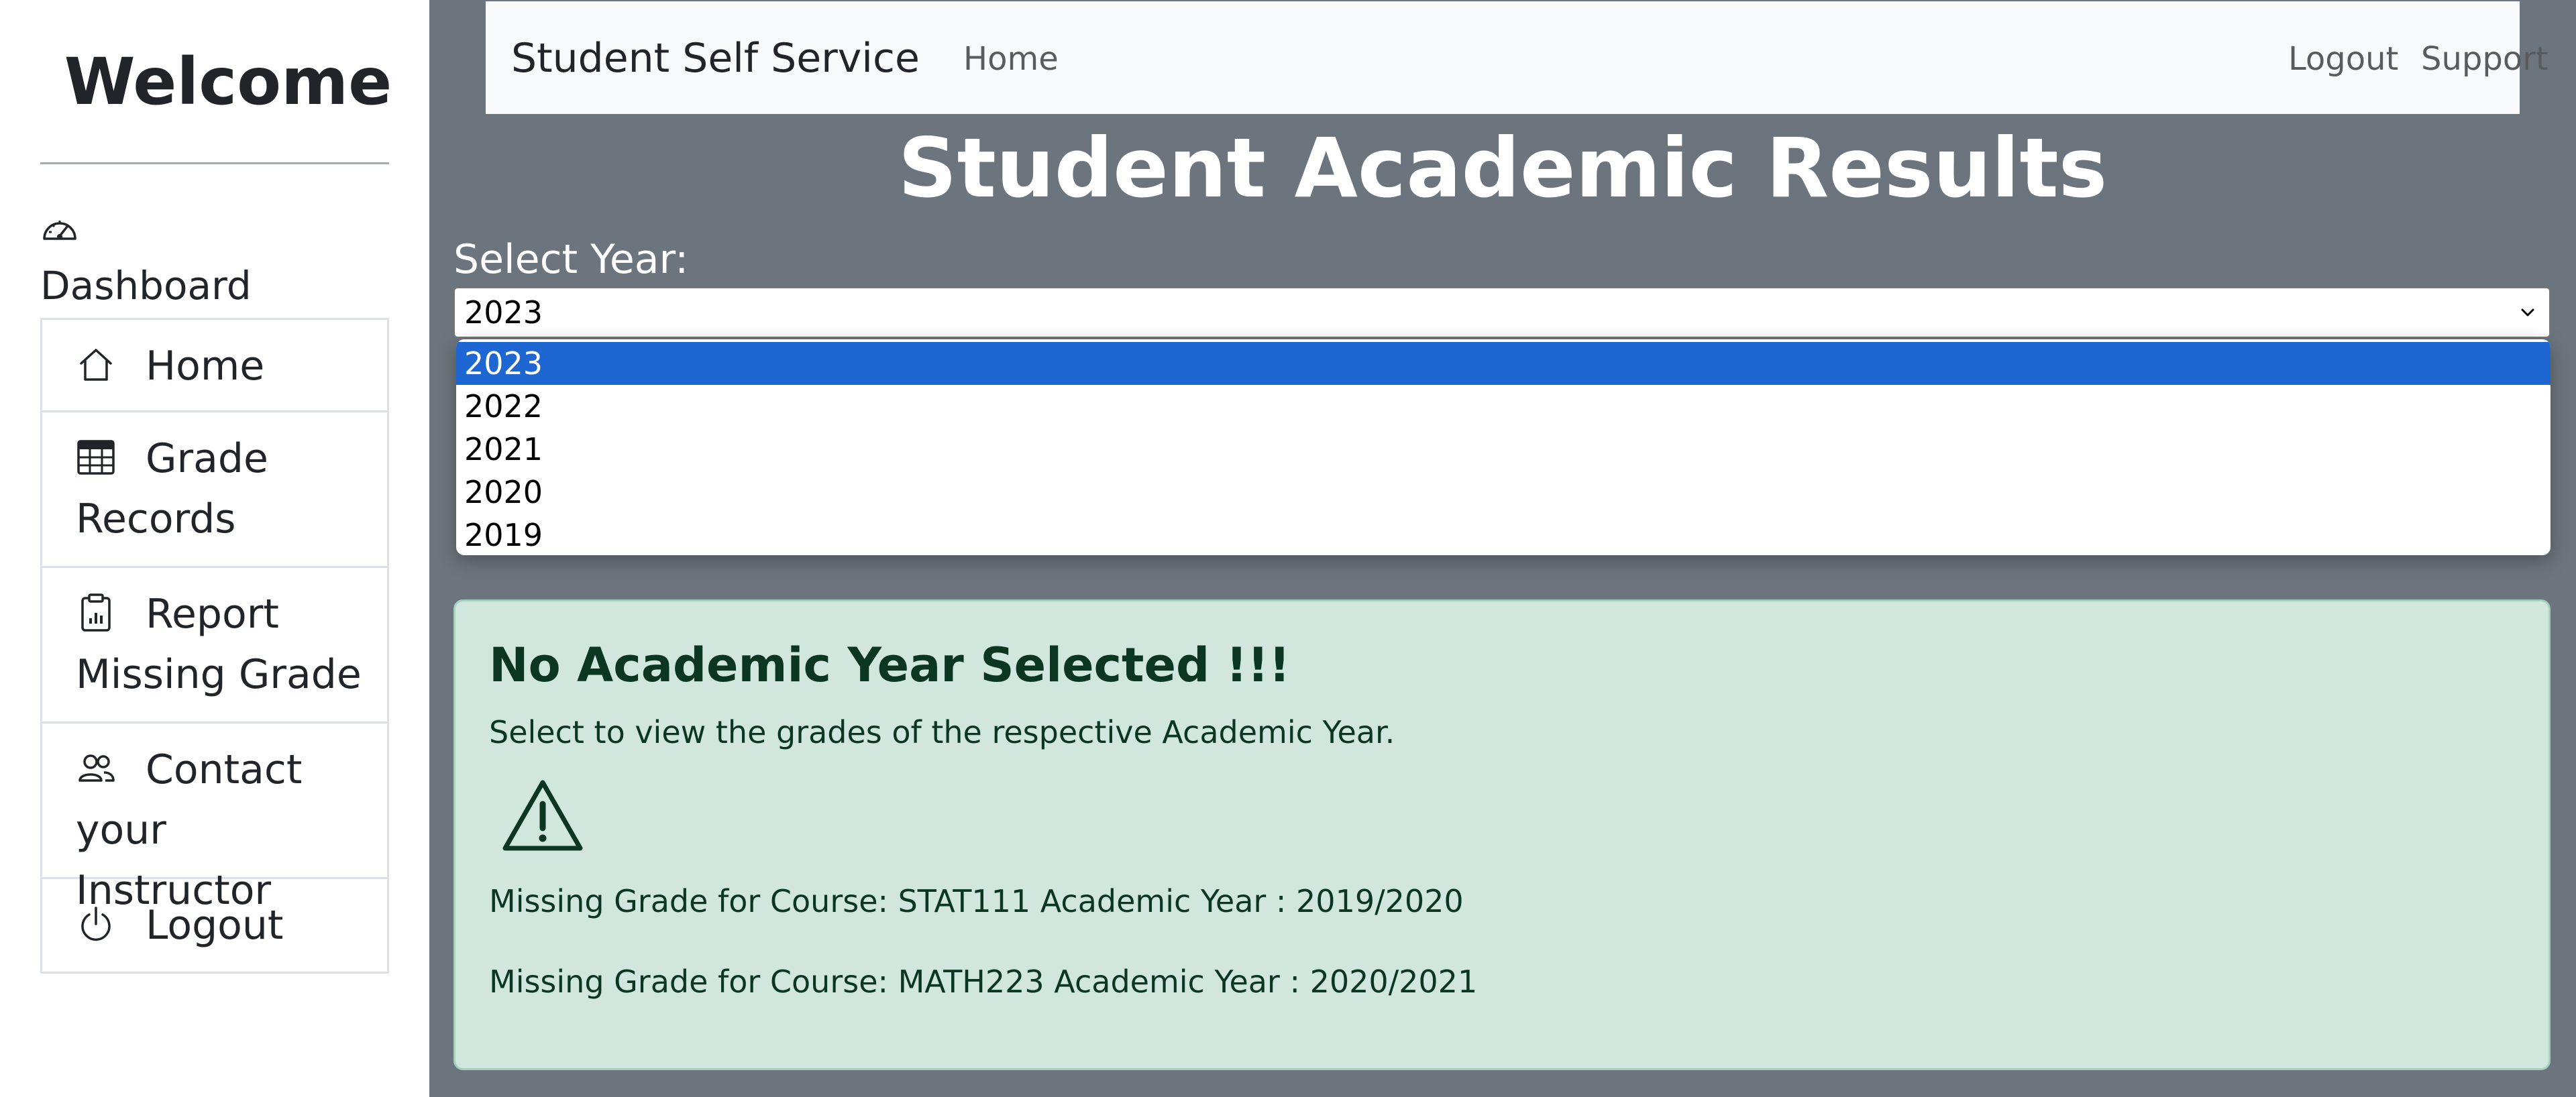 The width and height of the screenshot is (2576, 1097). I want to click on people-icon, so click(96, 768).